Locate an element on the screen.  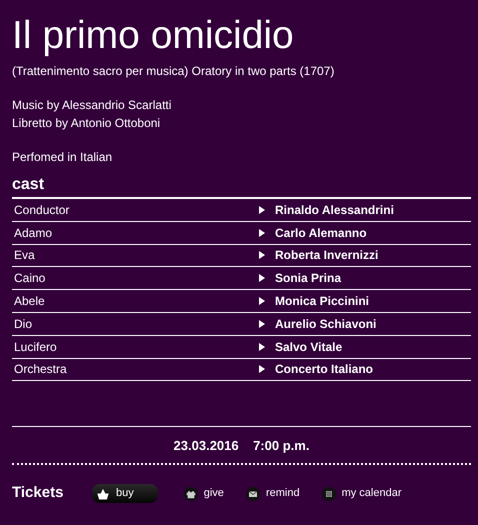
subtitle: (Trattenimento sacro per musica) Oratory in two parts (1707) is located at coordinates (174, 71).